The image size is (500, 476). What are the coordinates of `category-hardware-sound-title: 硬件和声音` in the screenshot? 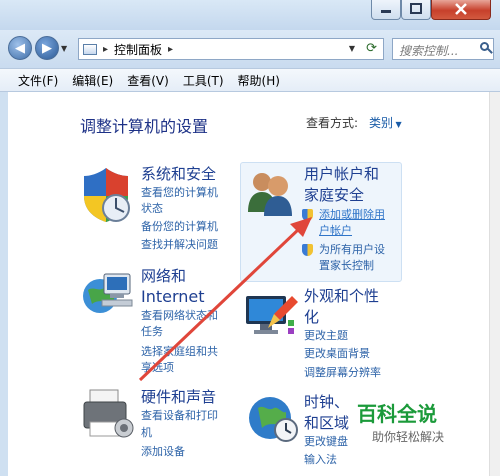 It's located at (178, 397).